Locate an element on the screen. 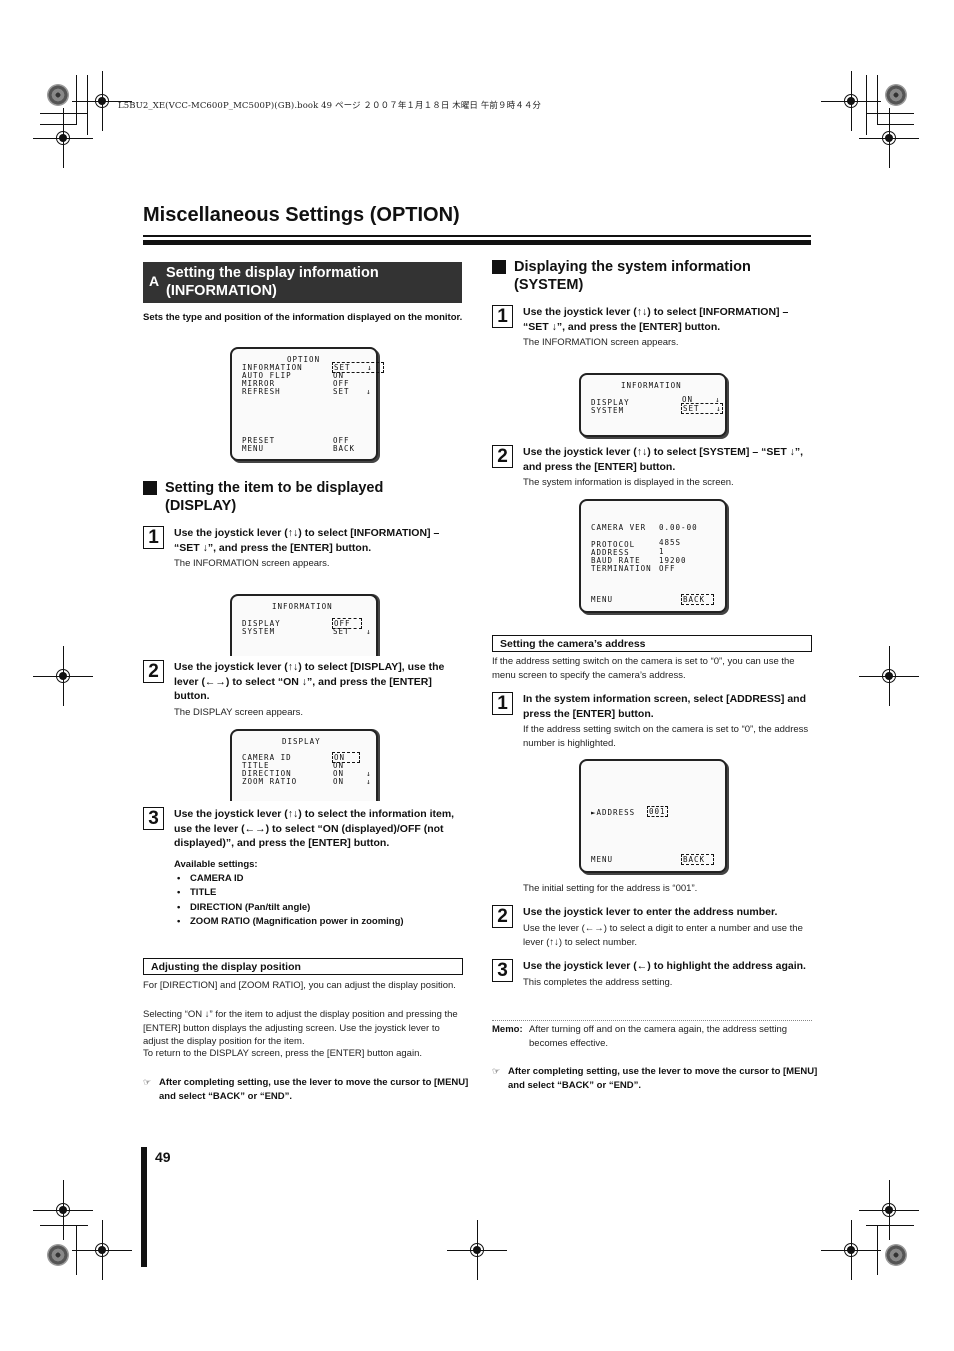 This screenshot has height=1351, width=954. screen-row-label: TERMINATION is located at coordinates (621, 568).